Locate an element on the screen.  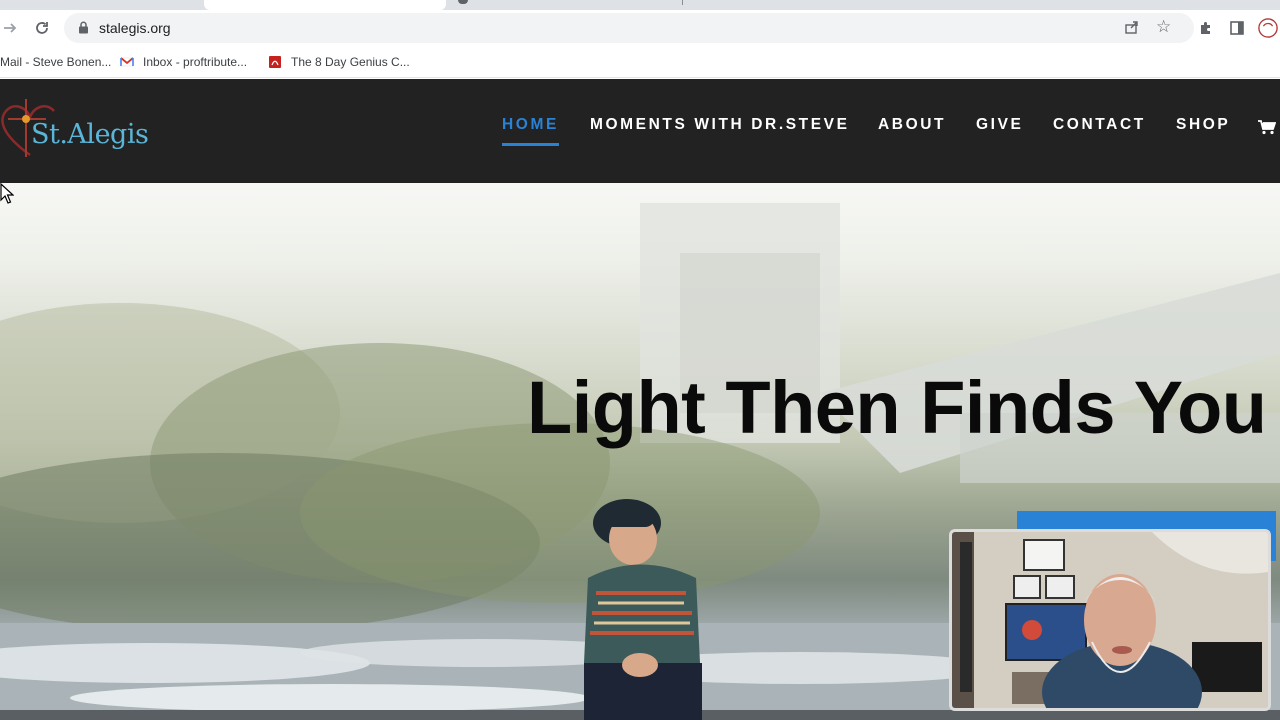
tab-separator is located at coordinates (682, 2).